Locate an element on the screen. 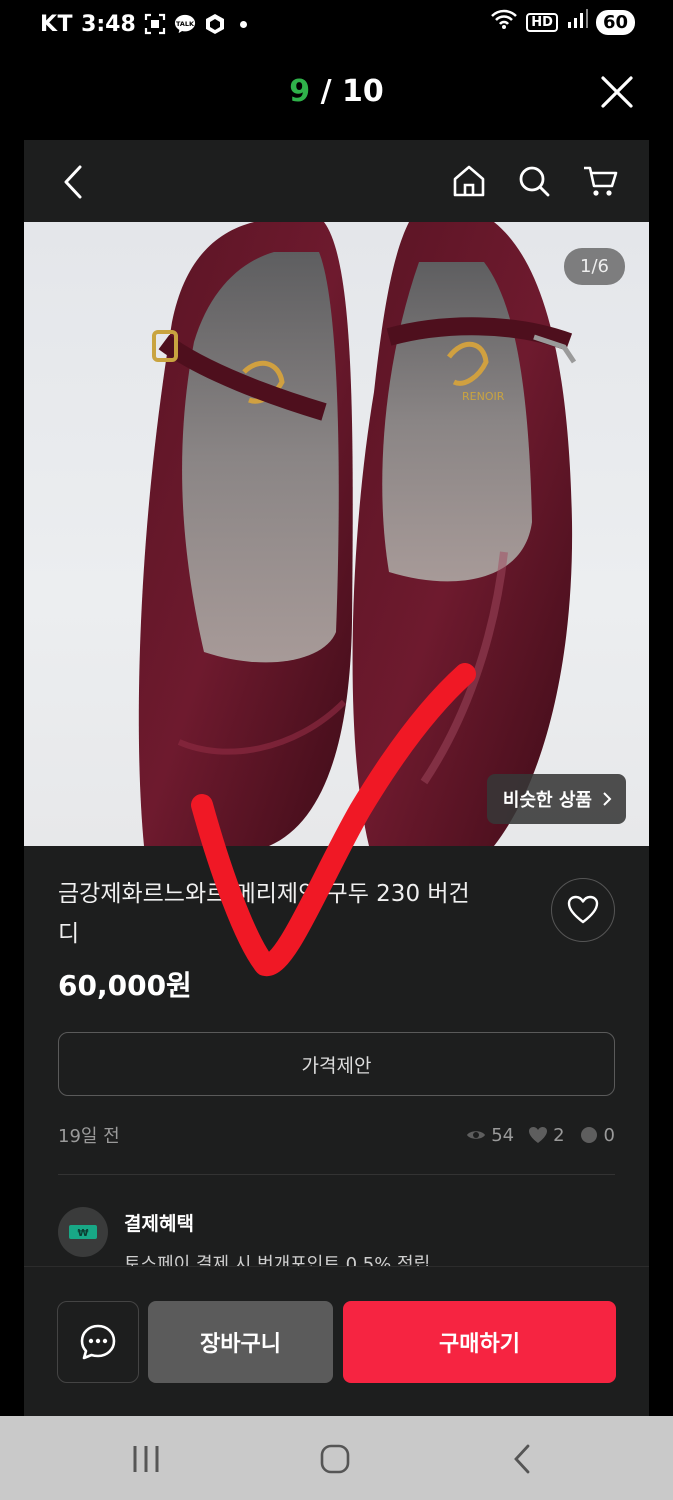 The height and width of the screenshot is (1500, 673). money-icon: ₩ is located at coordinates (83, 1232).